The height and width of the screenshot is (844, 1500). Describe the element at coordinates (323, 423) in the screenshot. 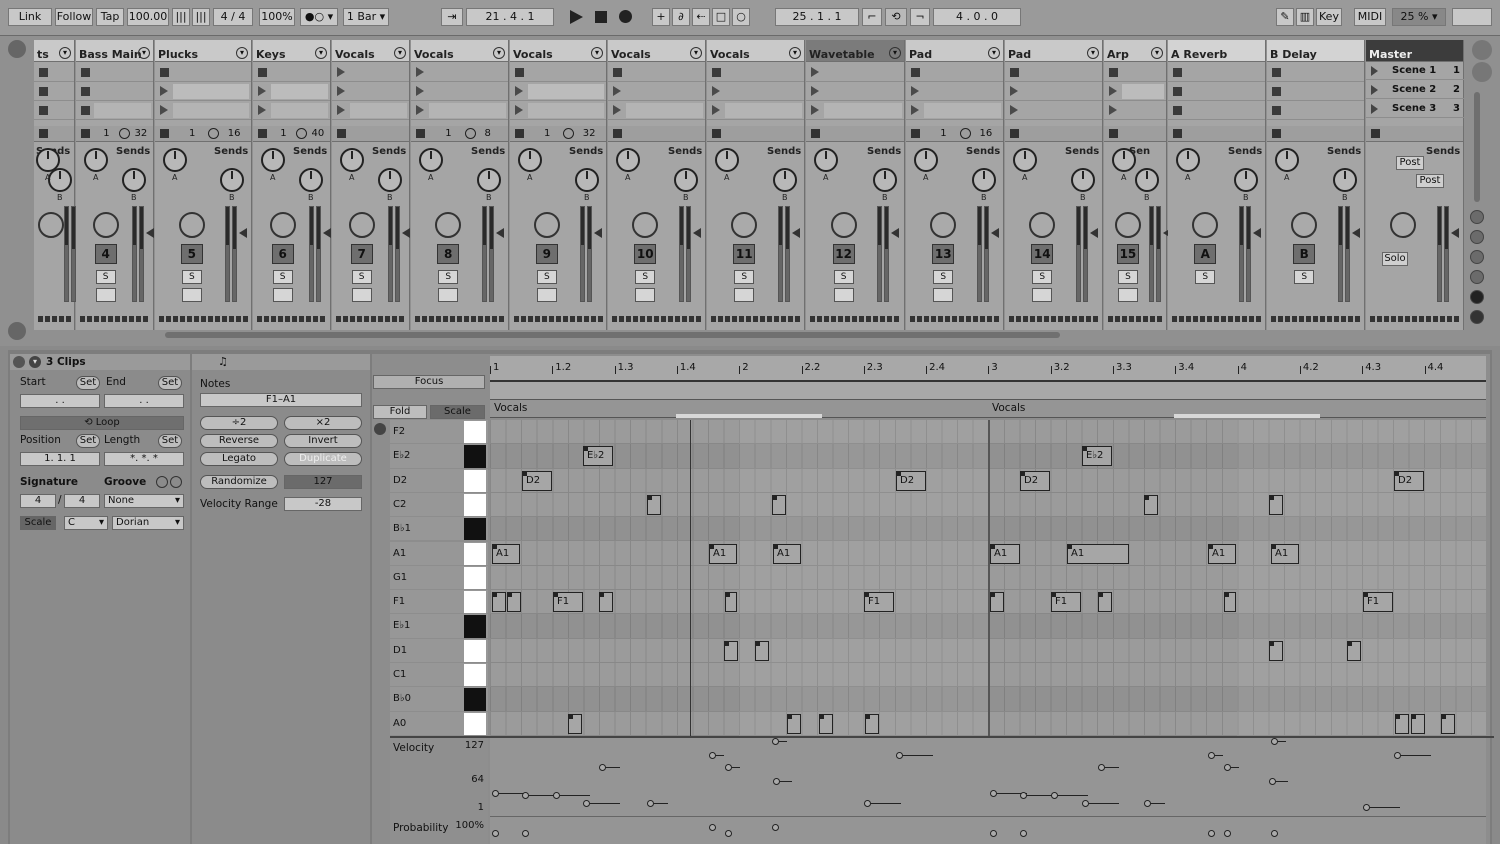

I see `double-button: ×2` at that location.